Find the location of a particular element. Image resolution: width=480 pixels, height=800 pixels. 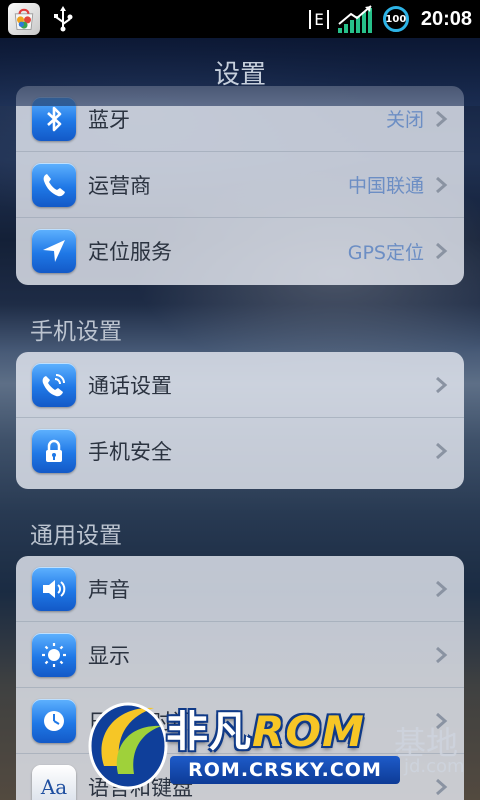

watermark: 非凡ROM ROM.CRSKY.COM 基地 jd.com is located at coordinates (282, 745).